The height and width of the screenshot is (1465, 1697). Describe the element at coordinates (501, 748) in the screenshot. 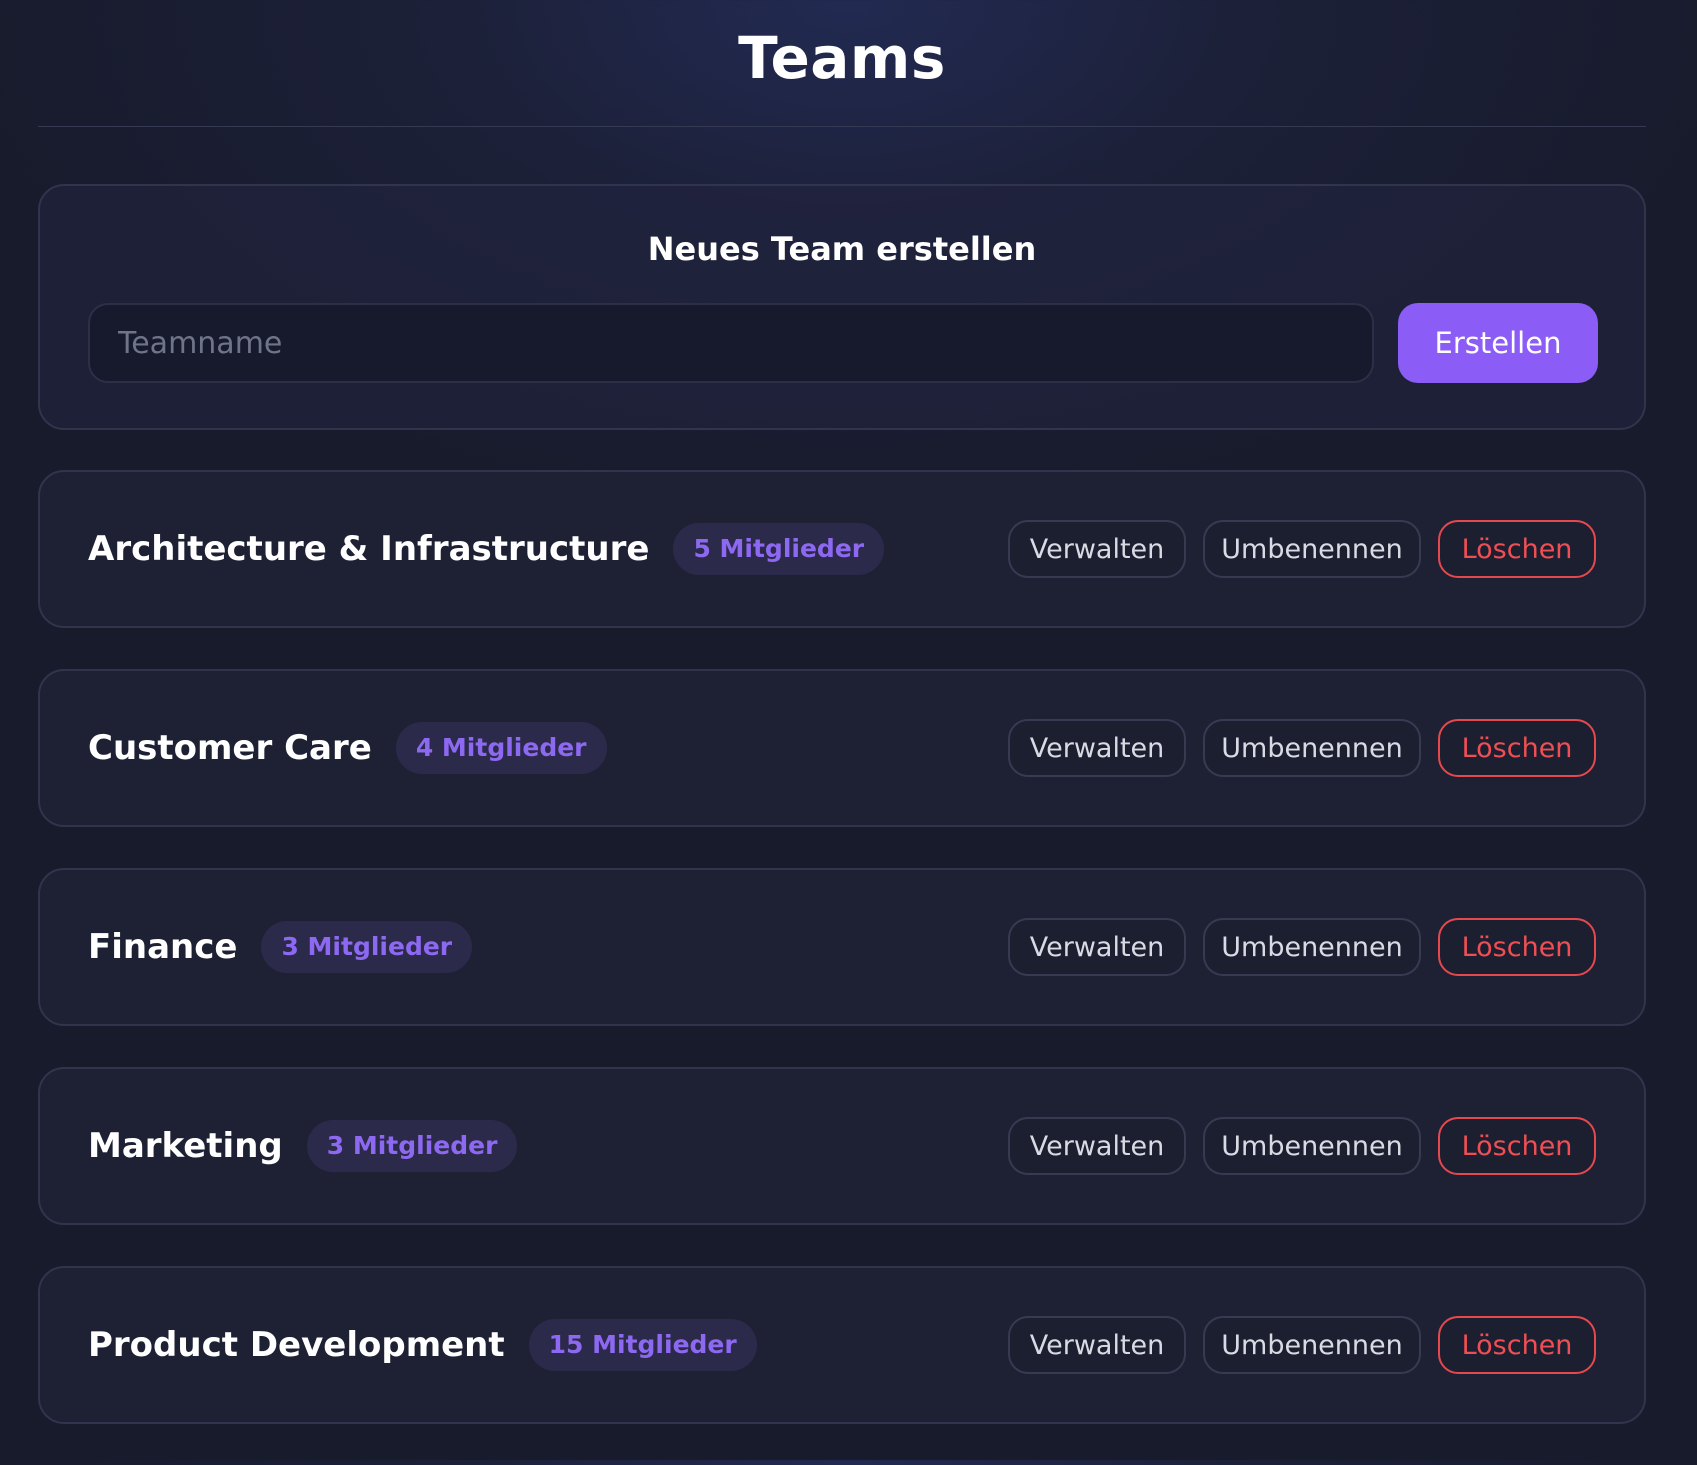

I see `member-count-badge: 4 Mitglieder` at that location.